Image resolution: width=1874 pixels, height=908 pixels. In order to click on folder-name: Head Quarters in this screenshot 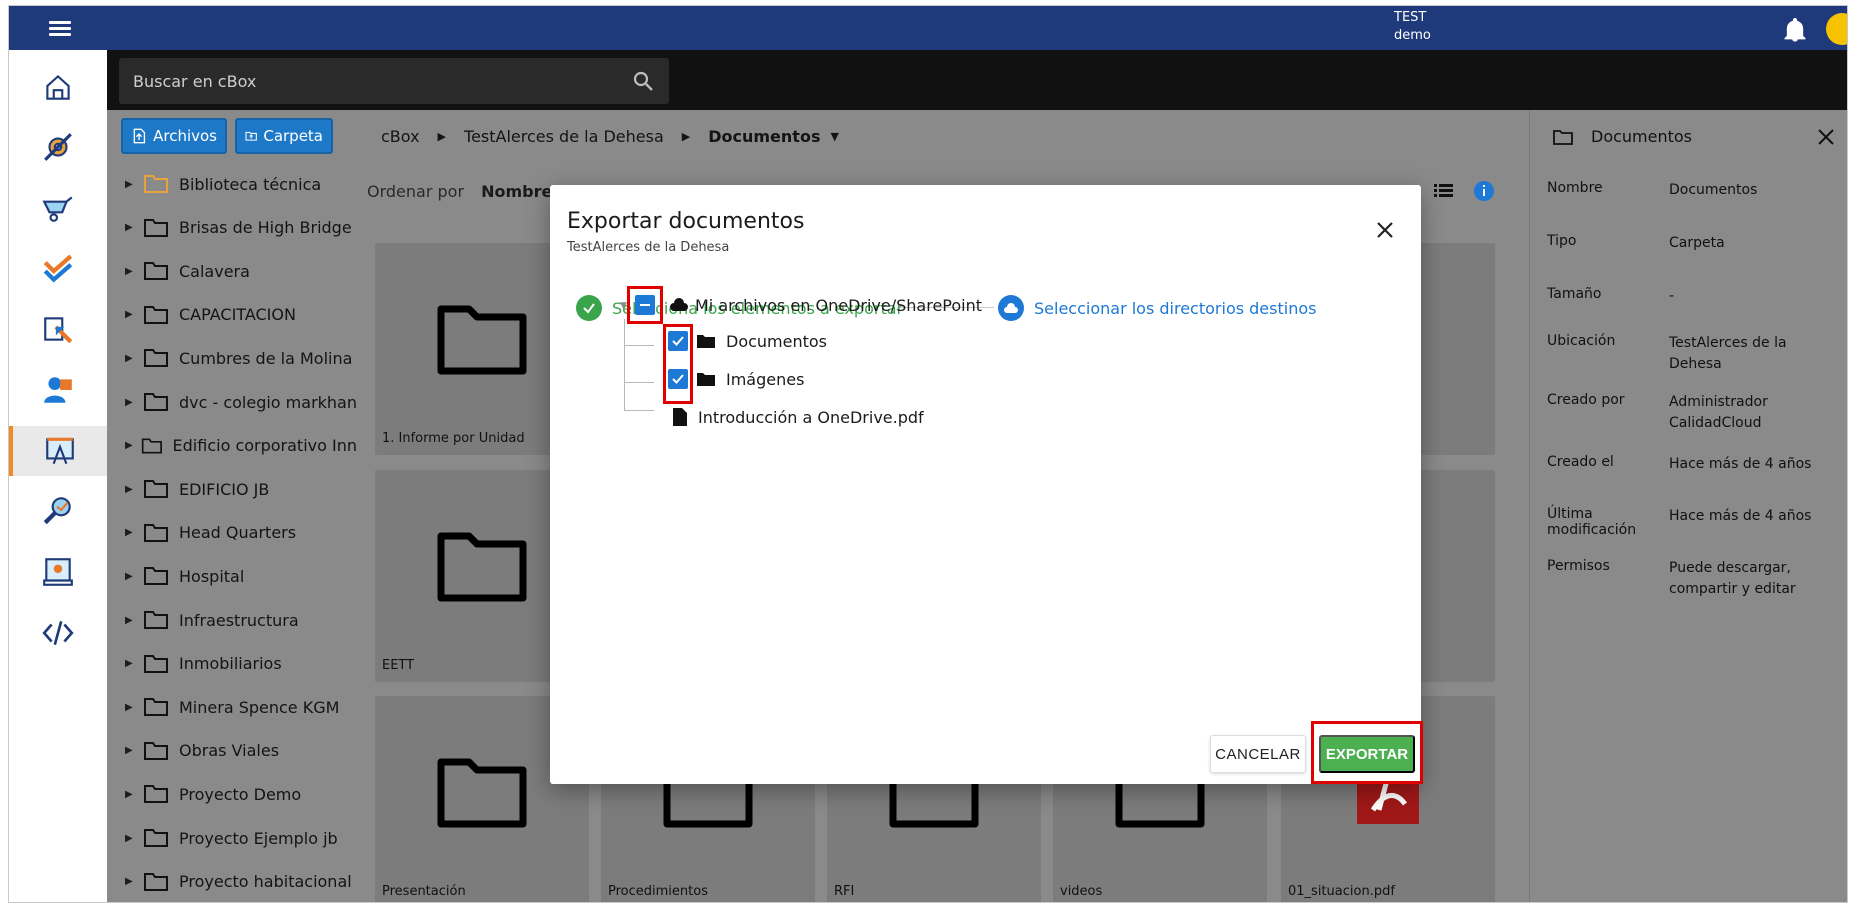, I will do `click(238, 533)`.